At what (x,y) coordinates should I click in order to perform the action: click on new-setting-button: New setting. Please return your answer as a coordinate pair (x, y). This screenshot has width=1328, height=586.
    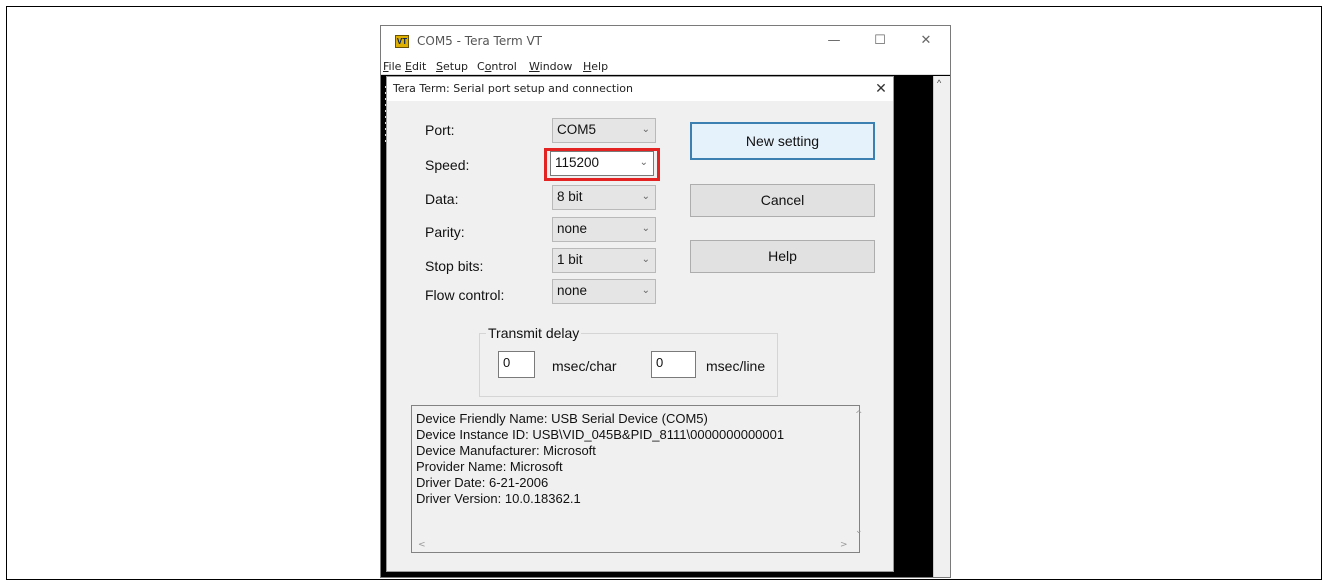
    Looking at the image, I should click on (782, 141).